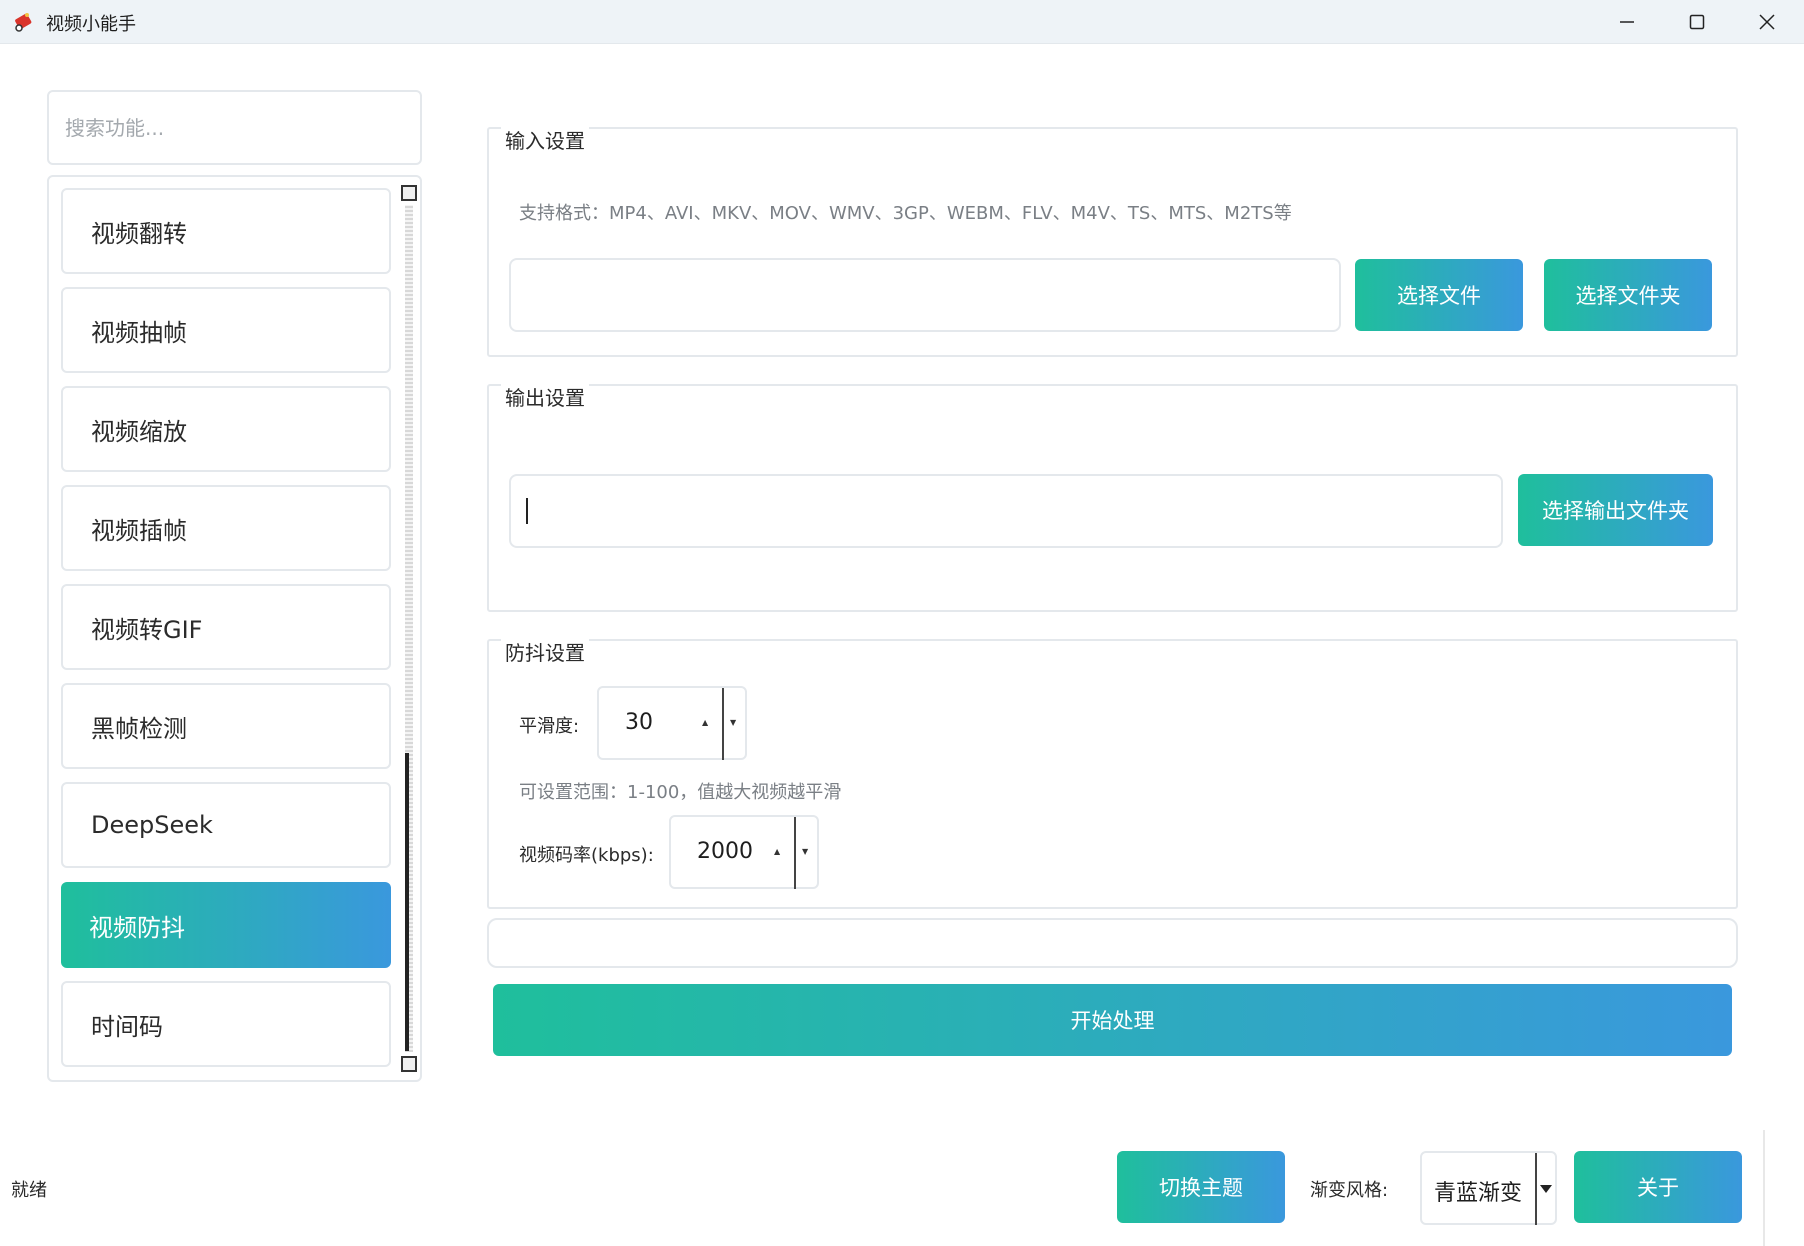  I want to click on dropdown-arrow, so click(1545, 1189).